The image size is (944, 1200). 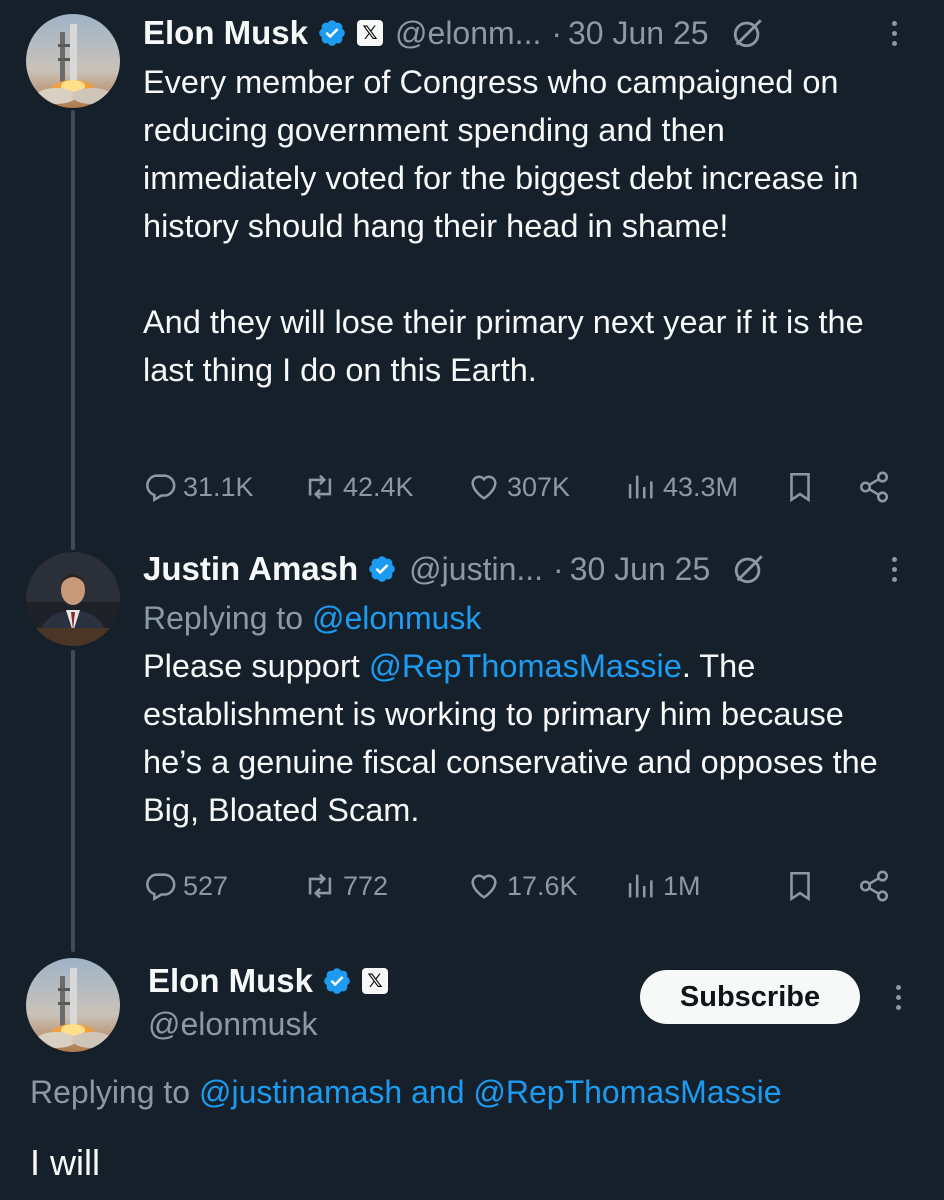 I want to click on tweet-2-header: Justin Amash @justin... · 30 Jun 25, so click(x=523, y=569).